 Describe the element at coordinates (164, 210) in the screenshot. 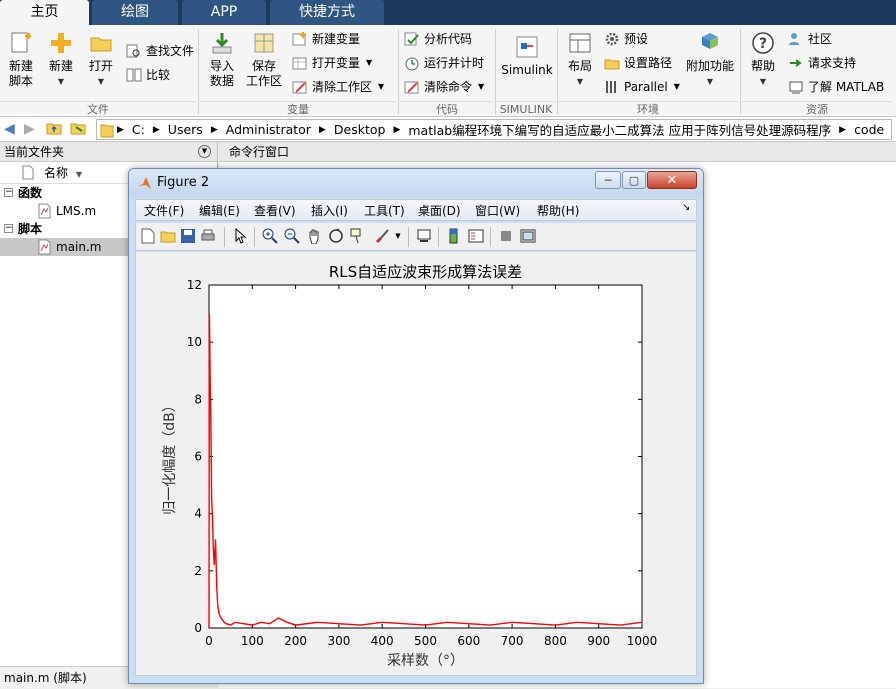

I see `menu-file: 文件(F)` at that location.